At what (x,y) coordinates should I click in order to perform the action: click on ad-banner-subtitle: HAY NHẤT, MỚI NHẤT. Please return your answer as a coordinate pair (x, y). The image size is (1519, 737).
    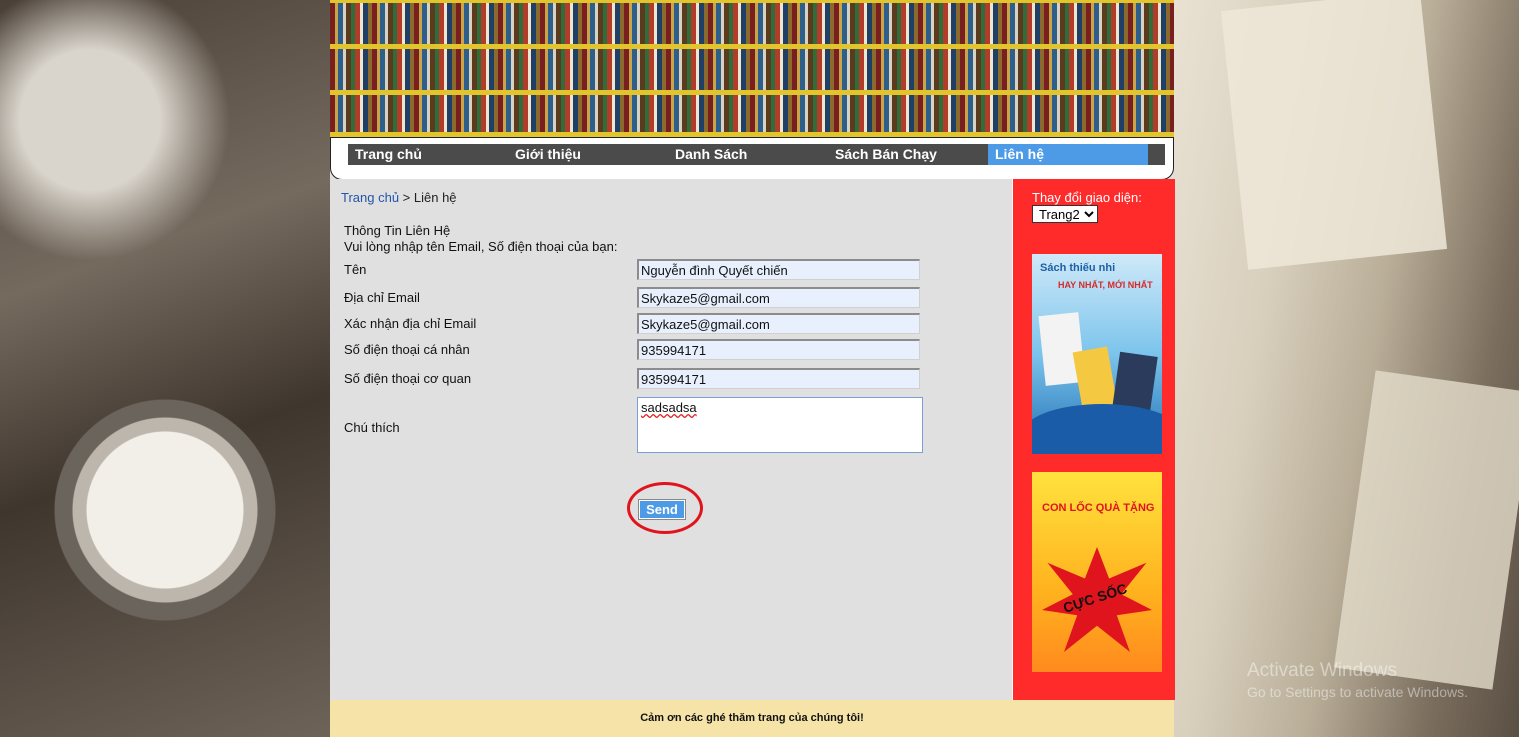
    Looking at the image, I should click on (1105, 285).